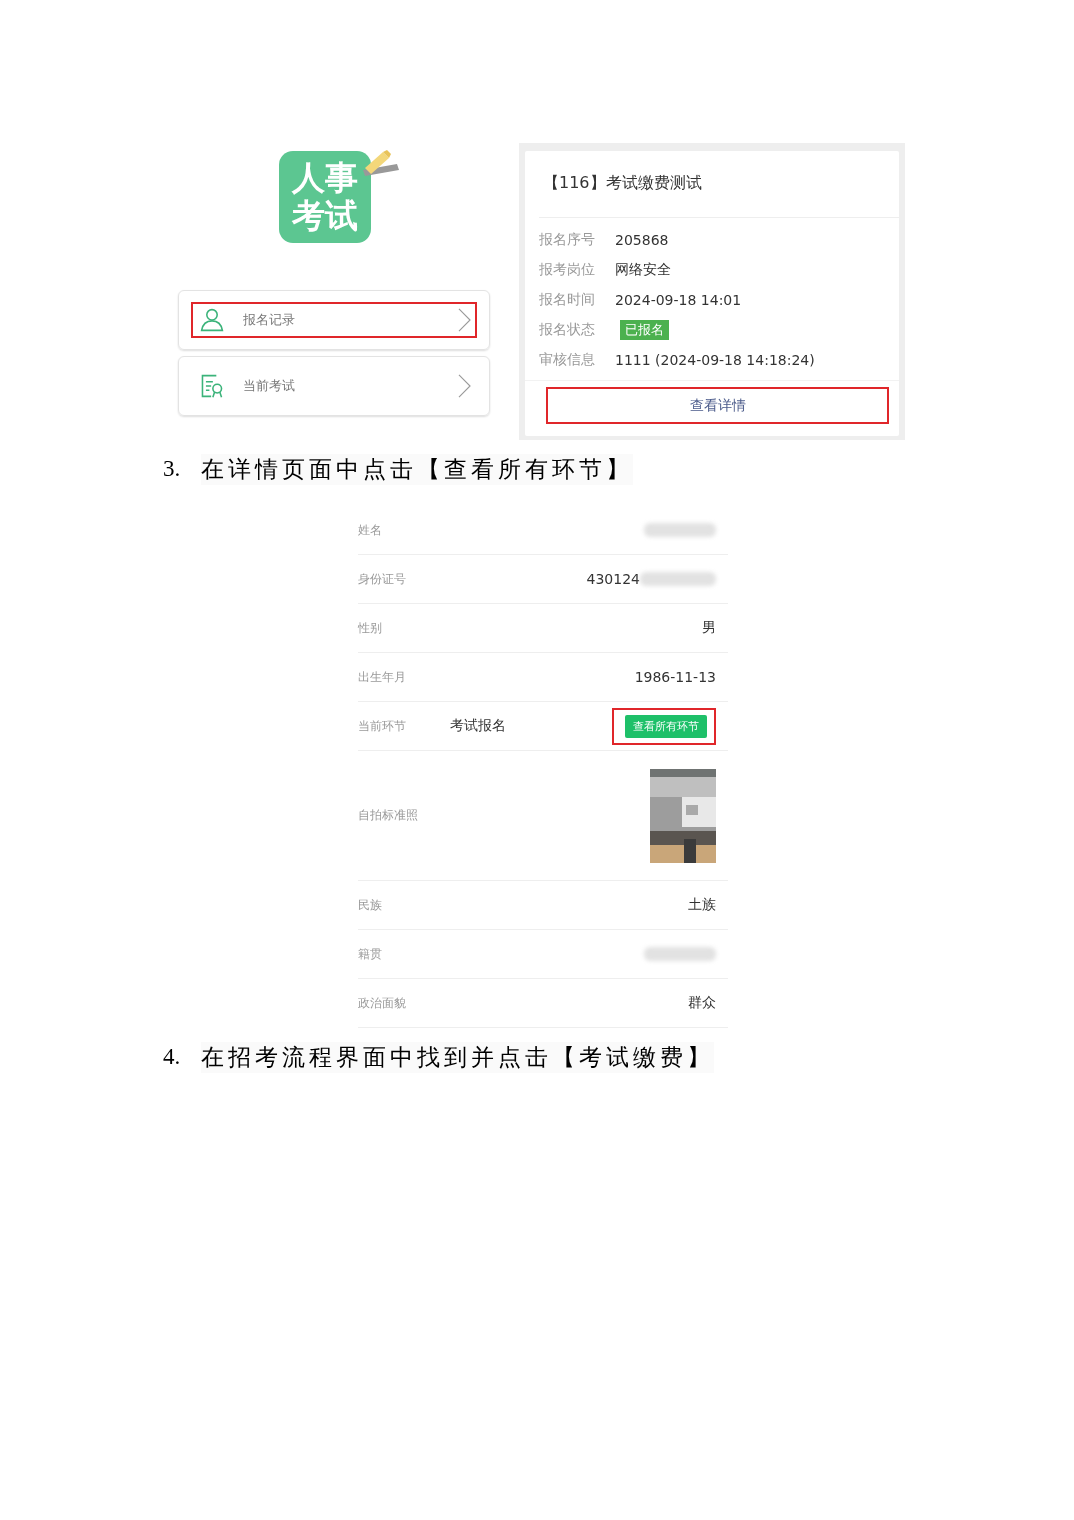 This screenshot has height=1520, width=1074. What do you see at coordinates (567, 330) in the screenshot?
I see `field-label: 报名状态` at bounding box center [567, 330].